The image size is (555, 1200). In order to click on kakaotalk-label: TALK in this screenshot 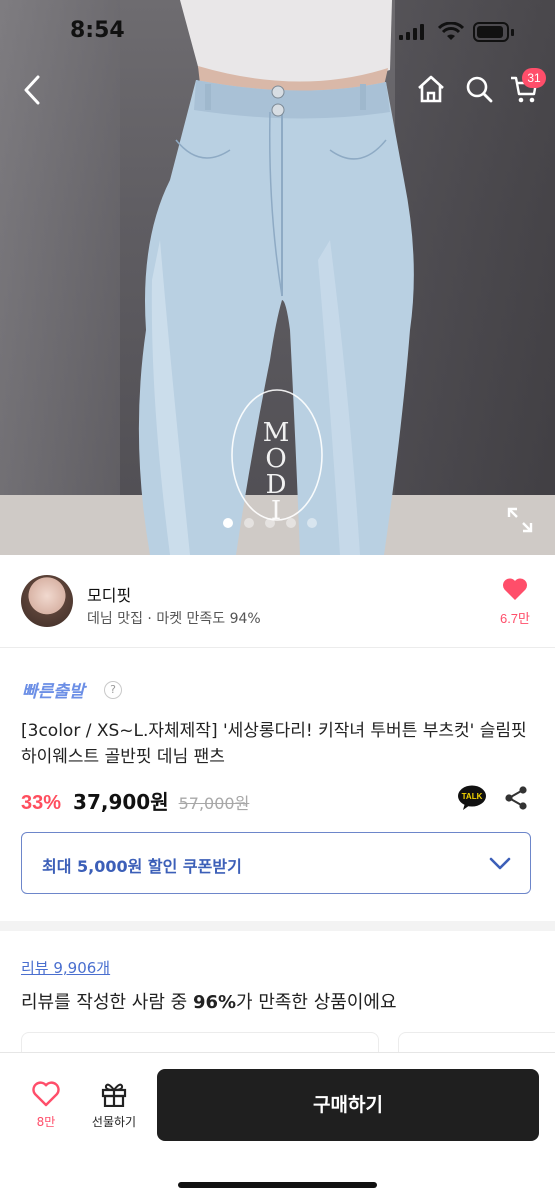, I will do `click(472, 796)`.